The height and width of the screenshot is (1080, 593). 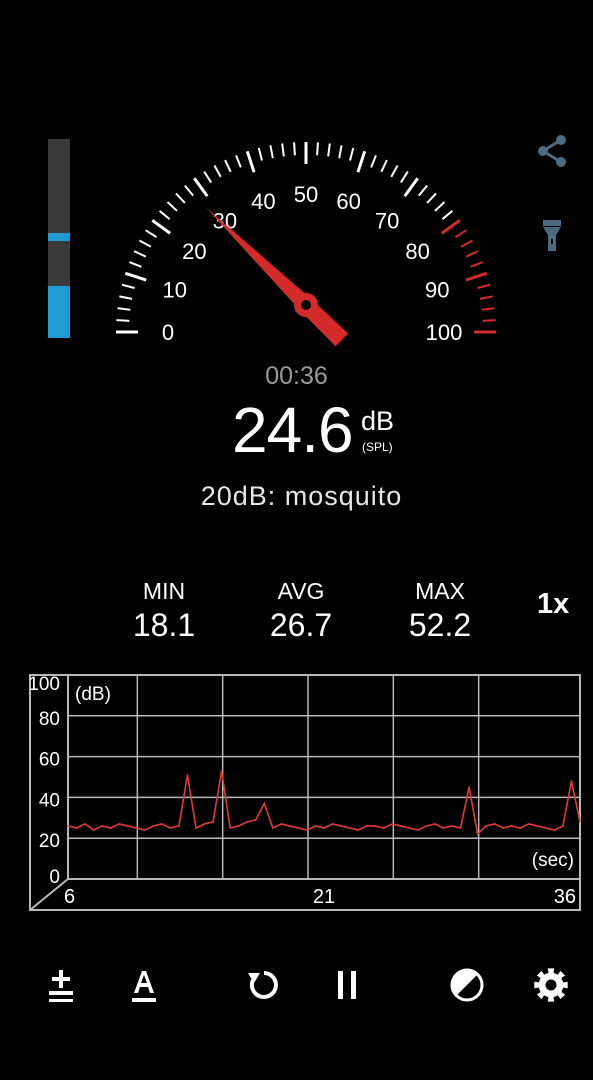 I want to click on calibrate-button, so click(x=61, y=985).